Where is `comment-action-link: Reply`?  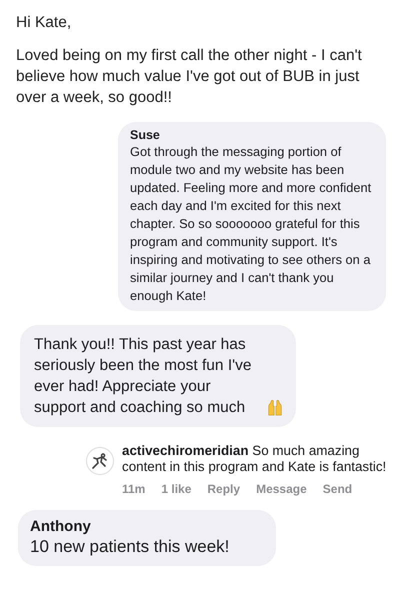 comment-action-link: Reply is located at coordinates (223, 489).